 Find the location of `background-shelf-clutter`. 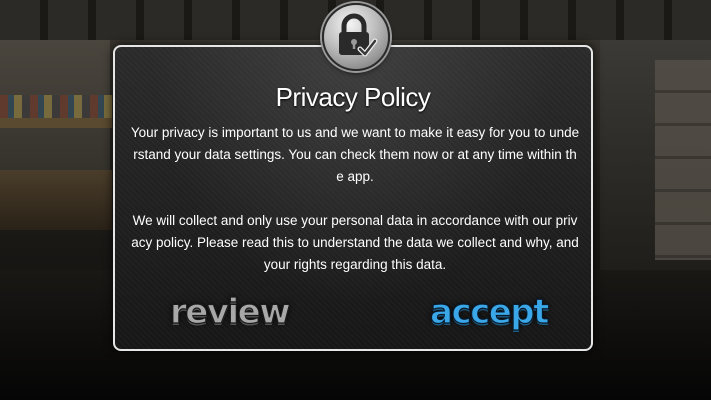

background-shelf-clutter is located at coordinates (56, 107).